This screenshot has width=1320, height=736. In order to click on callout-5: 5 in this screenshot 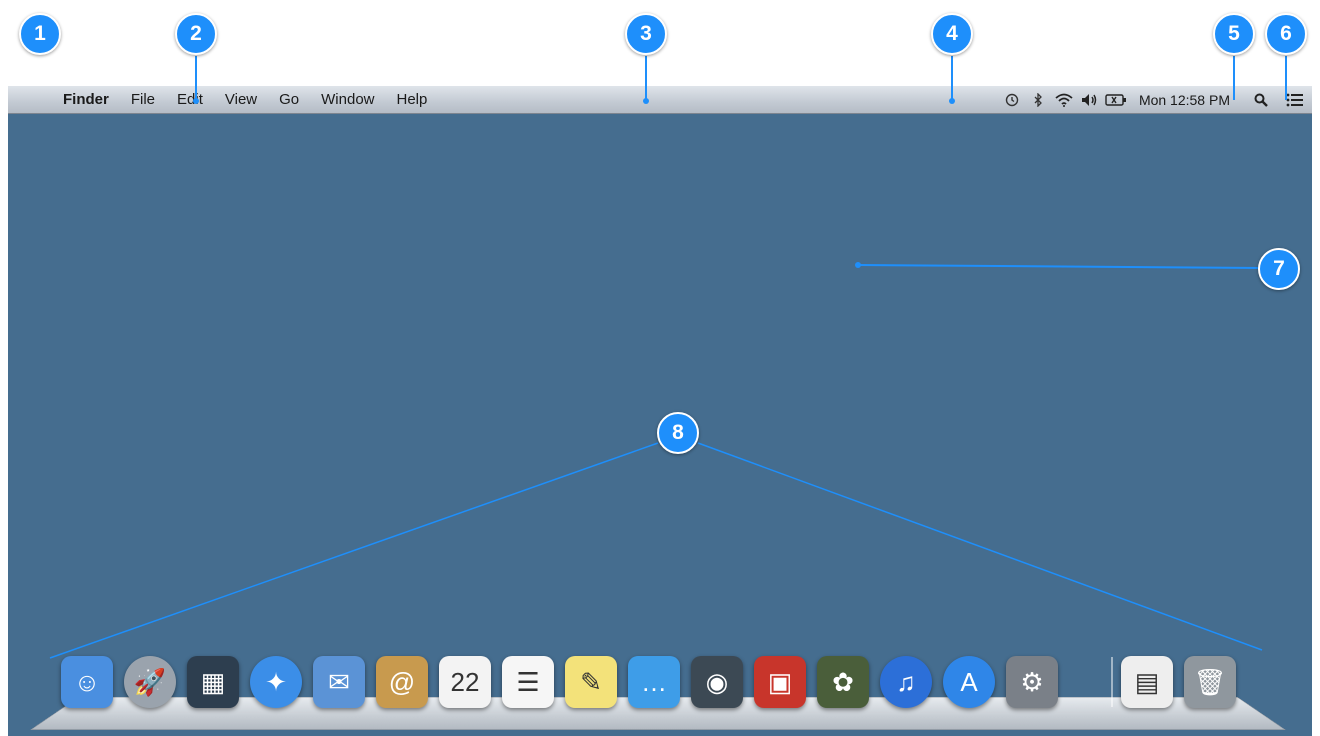, I will do `click(1234, 34)`.